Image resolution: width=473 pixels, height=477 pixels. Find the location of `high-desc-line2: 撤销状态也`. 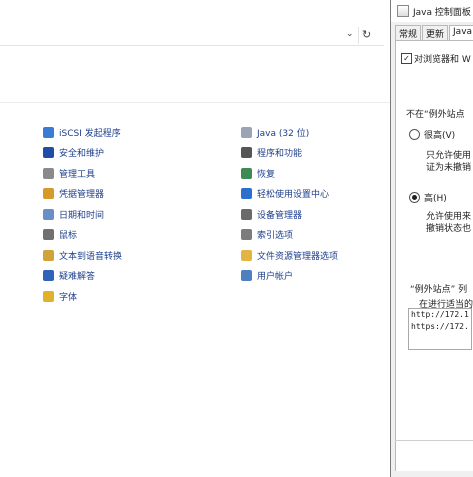

high-desc-line2: 撤销状态也 is located at coordinates (449, 229).